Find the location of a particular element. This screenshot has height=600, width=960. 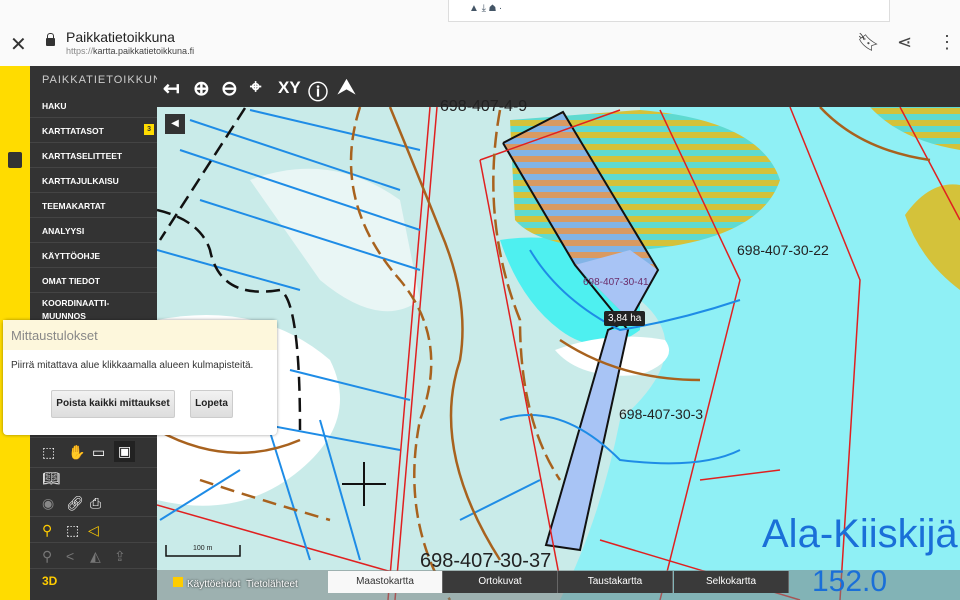

lock-icon is located at coordinates (50, 39).